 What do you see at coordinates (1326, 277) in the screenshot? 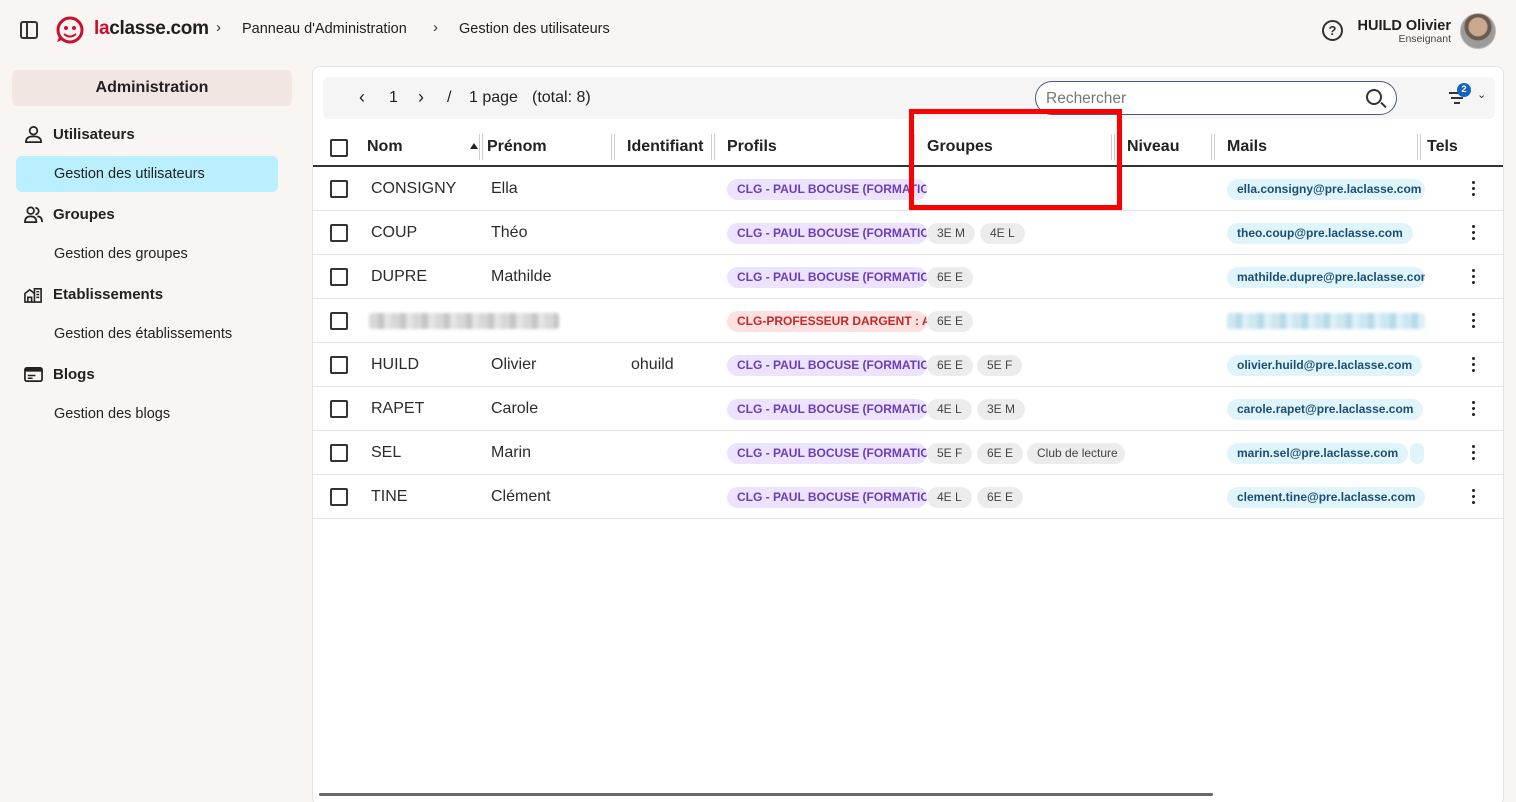
I see `mail-chip: mathilde.dupre@pre.laclasse.com` at bounding box center [1326, 277].